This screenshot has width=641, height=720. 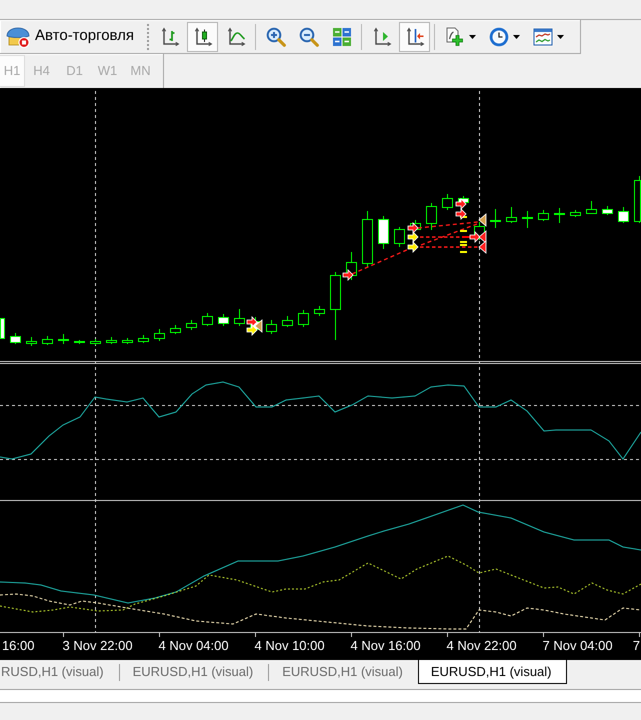 What do you see at coordinates (18, 37) in the screenshot?
I see `hat-stop-icon` at bounding box center [18, 37].